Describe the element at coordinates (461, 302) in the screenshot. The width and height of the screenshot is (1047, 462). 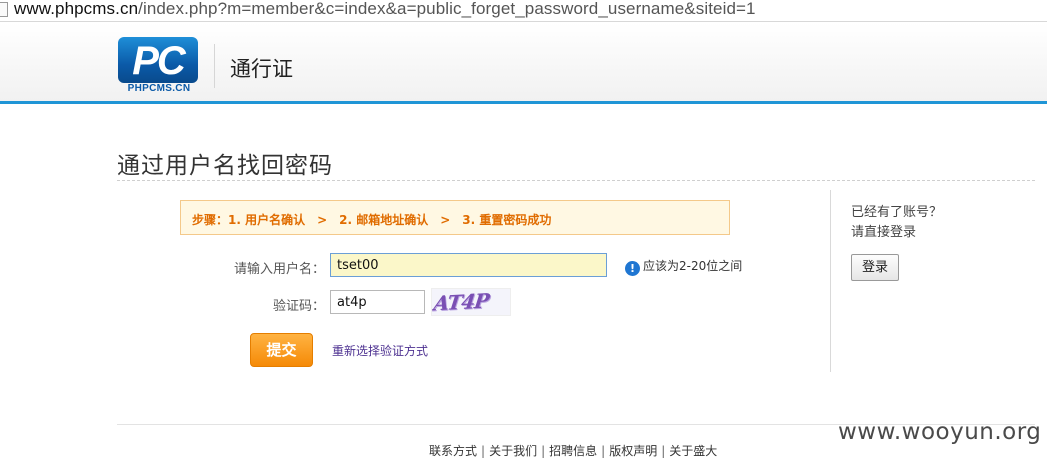
I see `captcha-image-text: AT4P` at that location.